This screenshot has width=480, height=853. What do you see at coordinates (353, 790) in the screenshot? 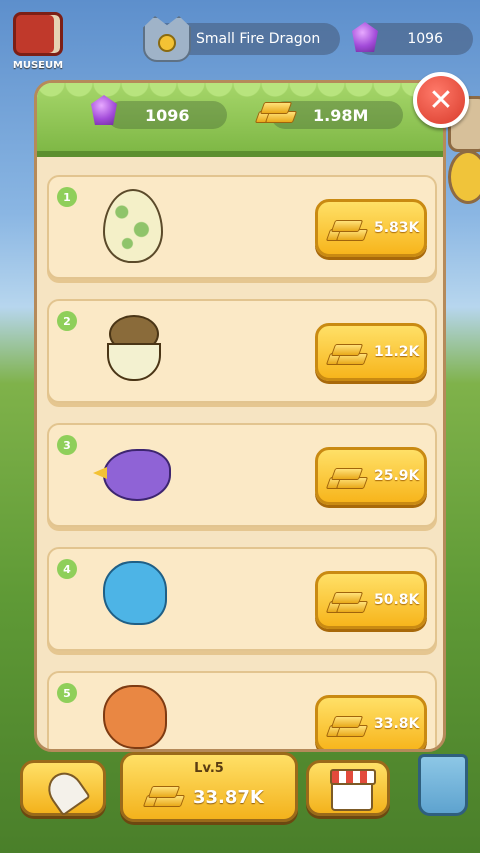
I see `store-icon` at bounding box center [353, 790].